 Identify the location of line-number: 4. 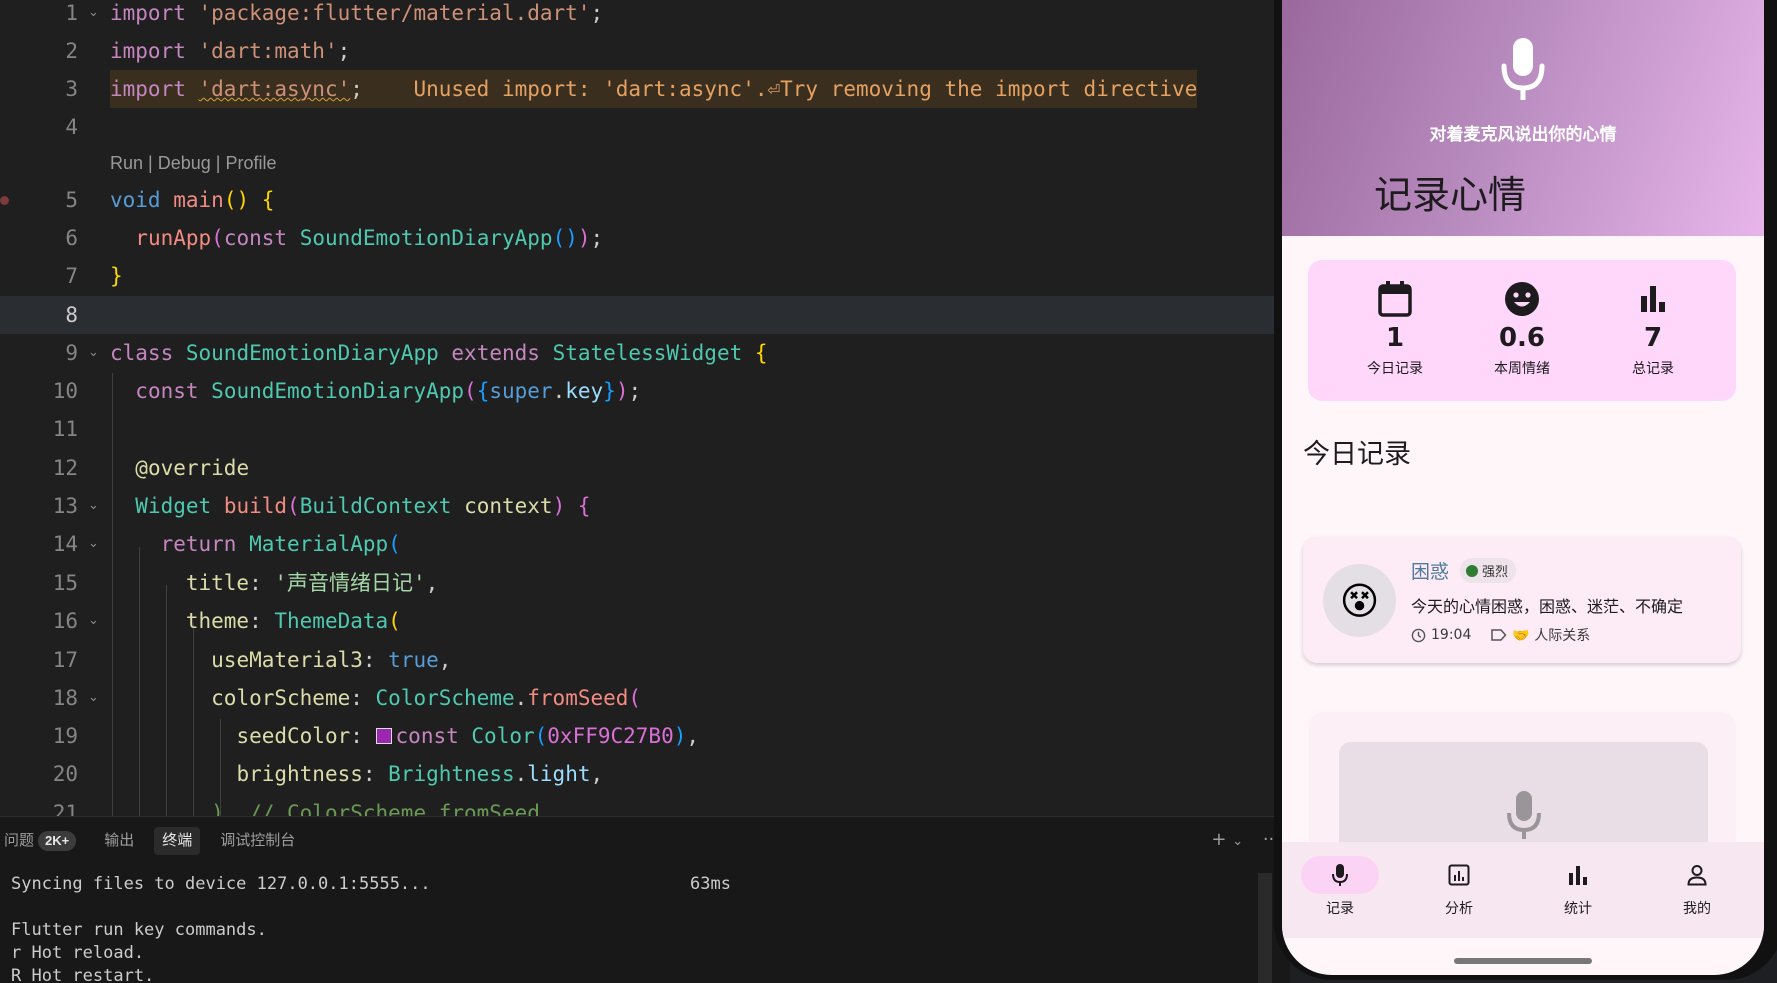
(71, 127).